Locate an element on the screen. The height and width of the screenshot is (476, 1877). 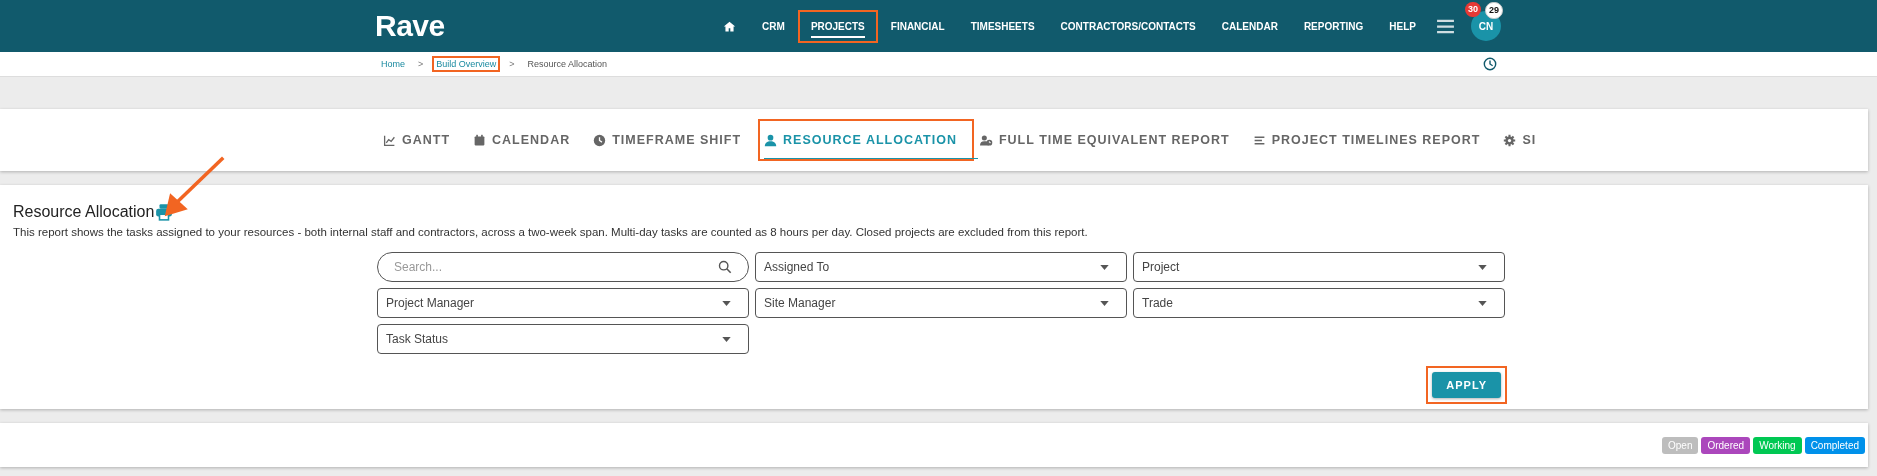
status-tag: Working is located at coordinates (1777, 445).